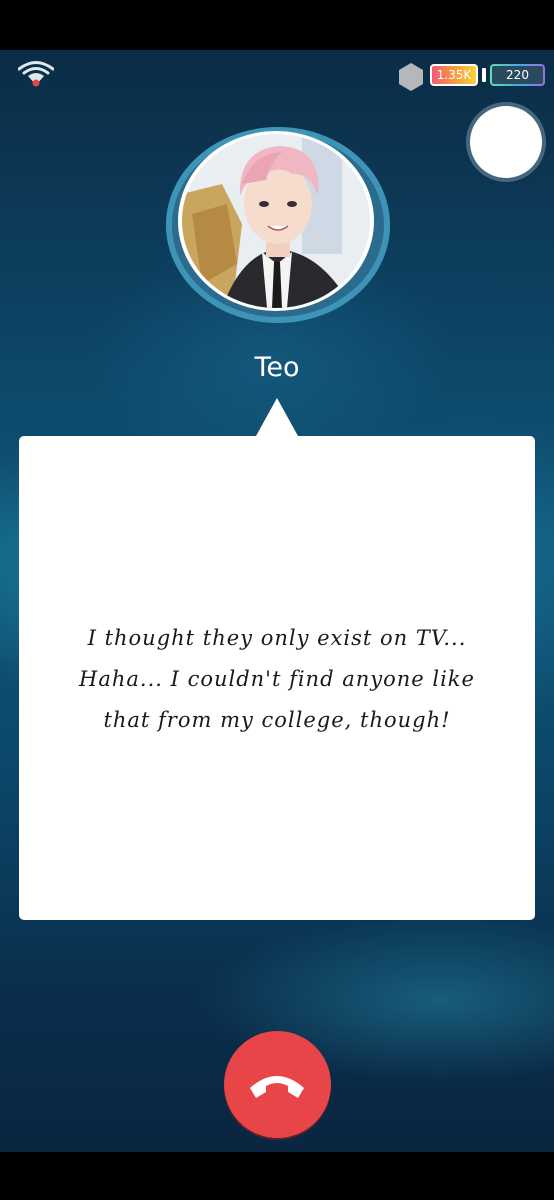  What do you see at coordinates (277, 1086) in the screenshot?
I see `phone-hangup-icon` at bounding box center [277, 1086].